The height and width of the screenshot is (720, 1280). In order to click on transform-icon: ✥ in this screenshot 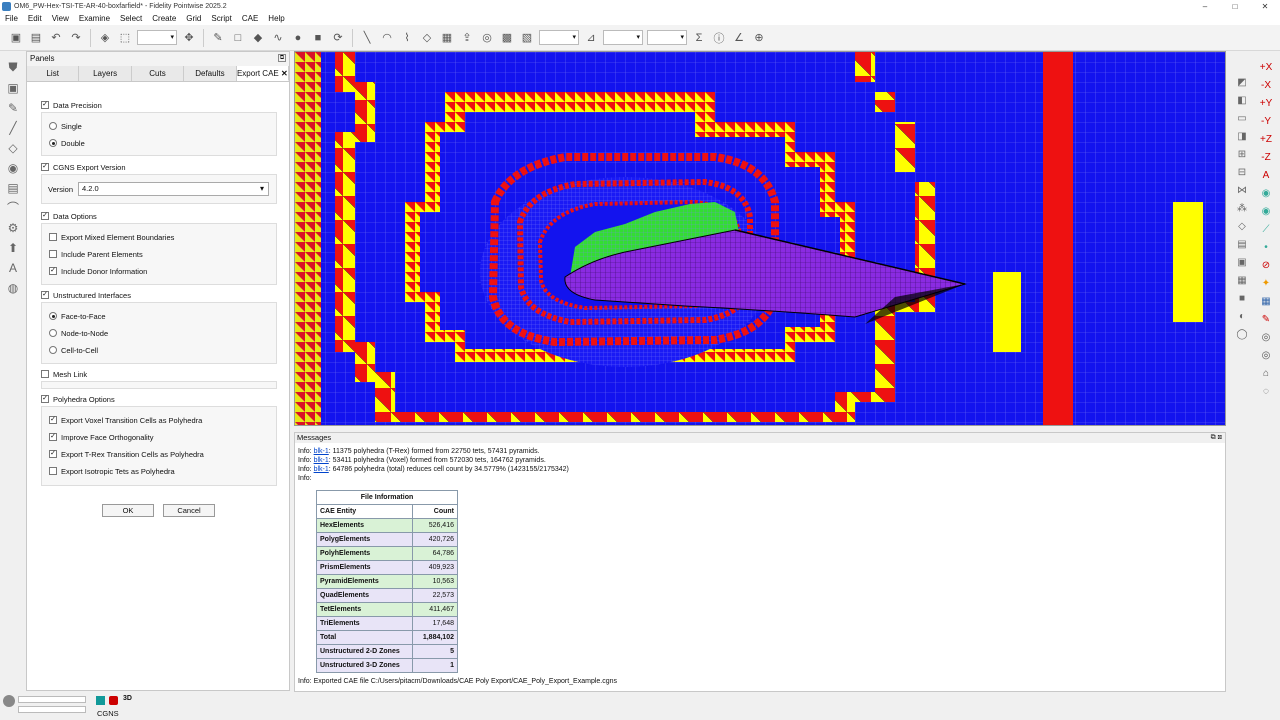, I will do `click(189, 38)`.